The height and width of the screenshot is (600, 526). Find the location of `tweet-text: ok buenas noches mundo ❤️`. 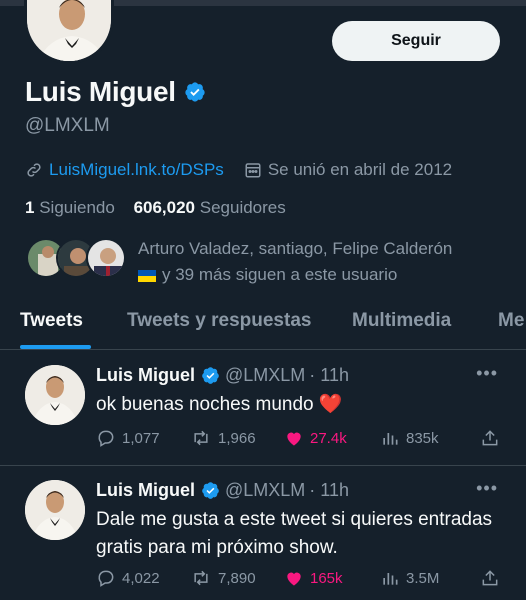

tweet-text: ok buenas noches mundo ❤️ is located at coordinates (219, 404).